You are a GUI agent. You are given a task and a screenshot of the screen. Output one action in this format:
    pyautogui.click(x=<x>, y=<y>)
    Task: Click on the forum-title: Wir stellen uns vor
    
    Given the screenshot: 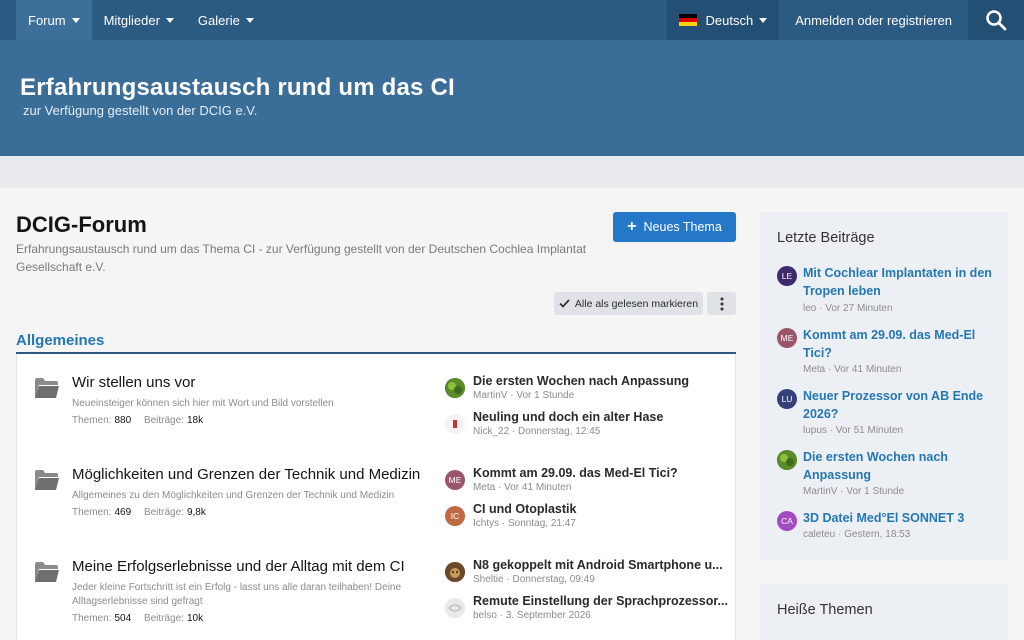 What is the action you would take?
    pyautogui.click(x=133, y=382)
    